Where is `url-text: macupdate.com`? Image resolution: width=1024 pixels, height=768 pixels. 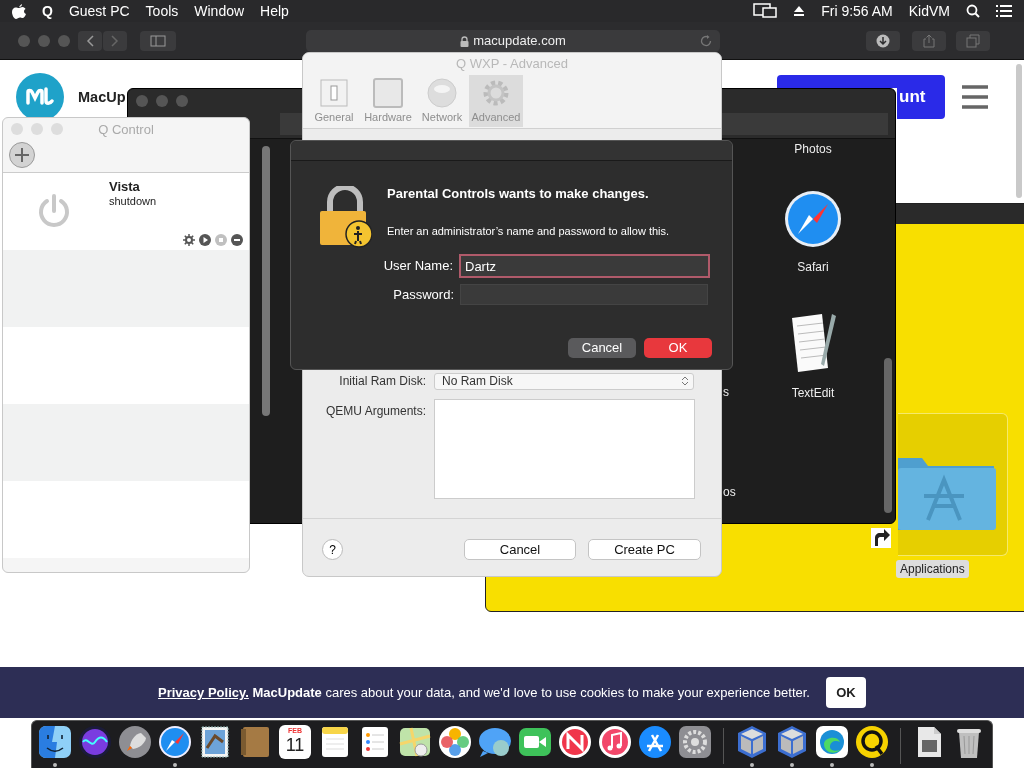
url-text: macupdate.com is located at coordinates (519, 41).